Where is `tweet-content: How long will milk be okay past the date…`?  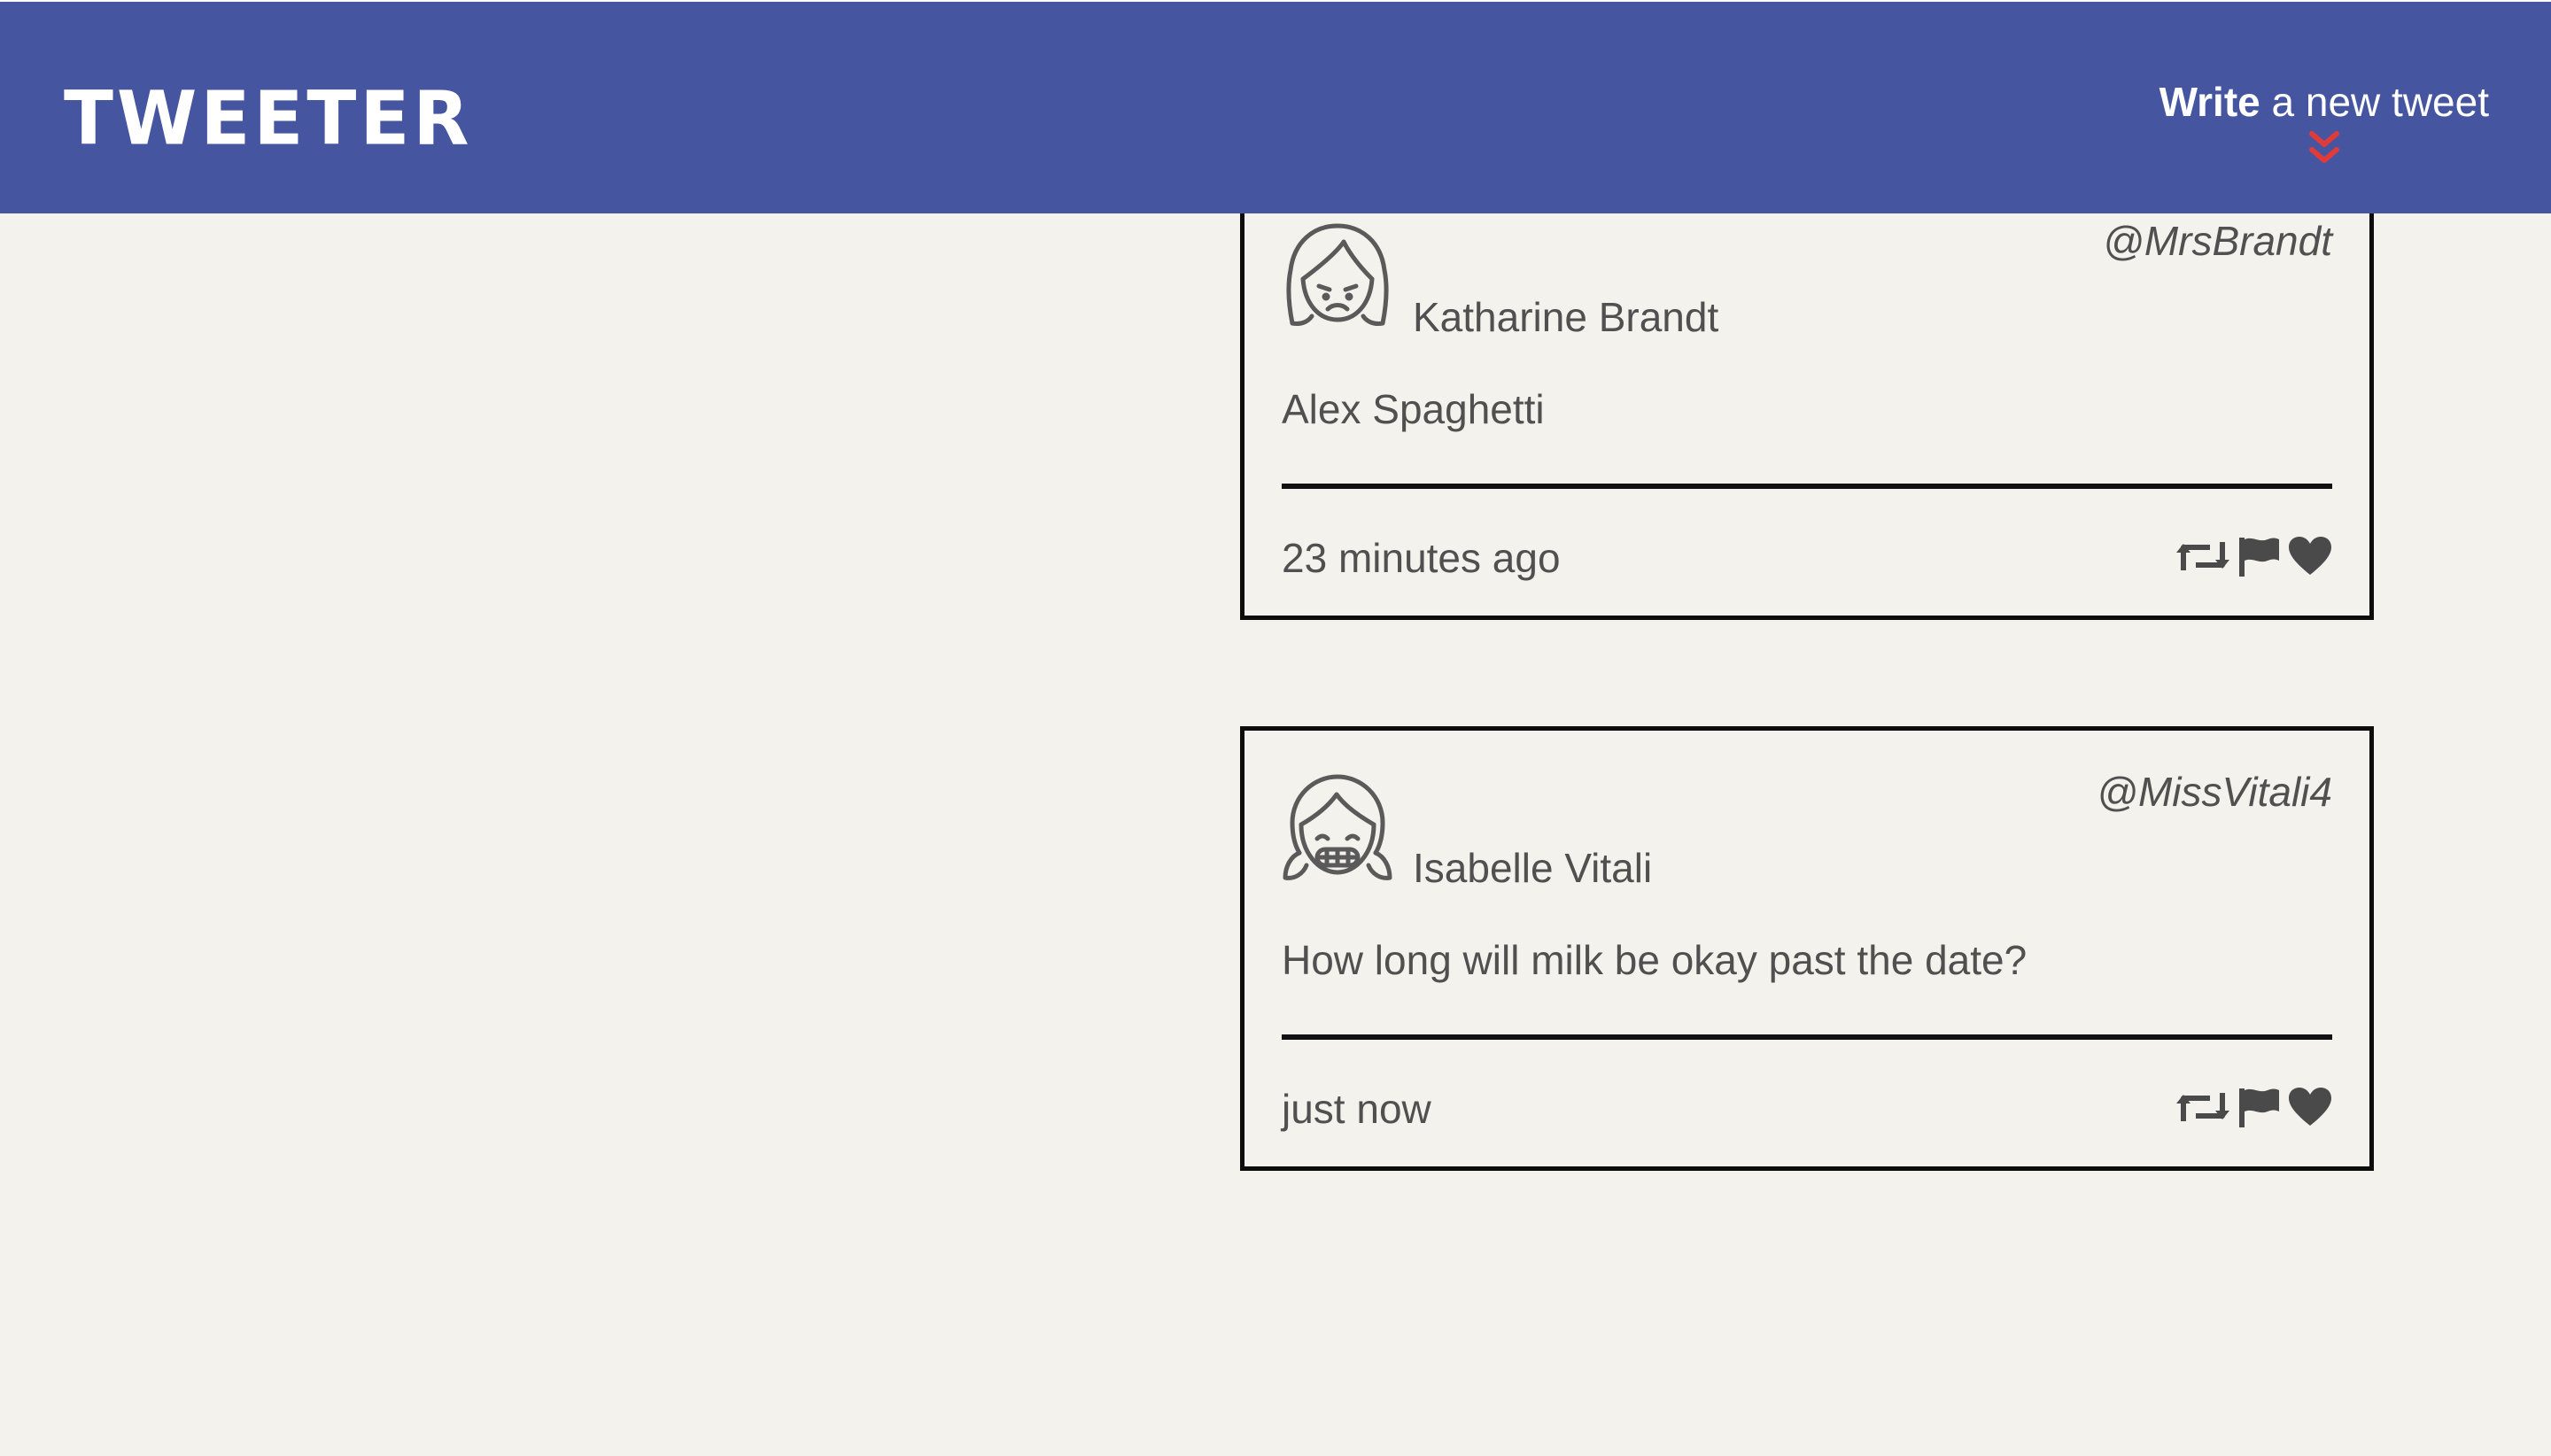
tweet-content: How long will milk be okay past the date… is located at coordinates (1655, 960).